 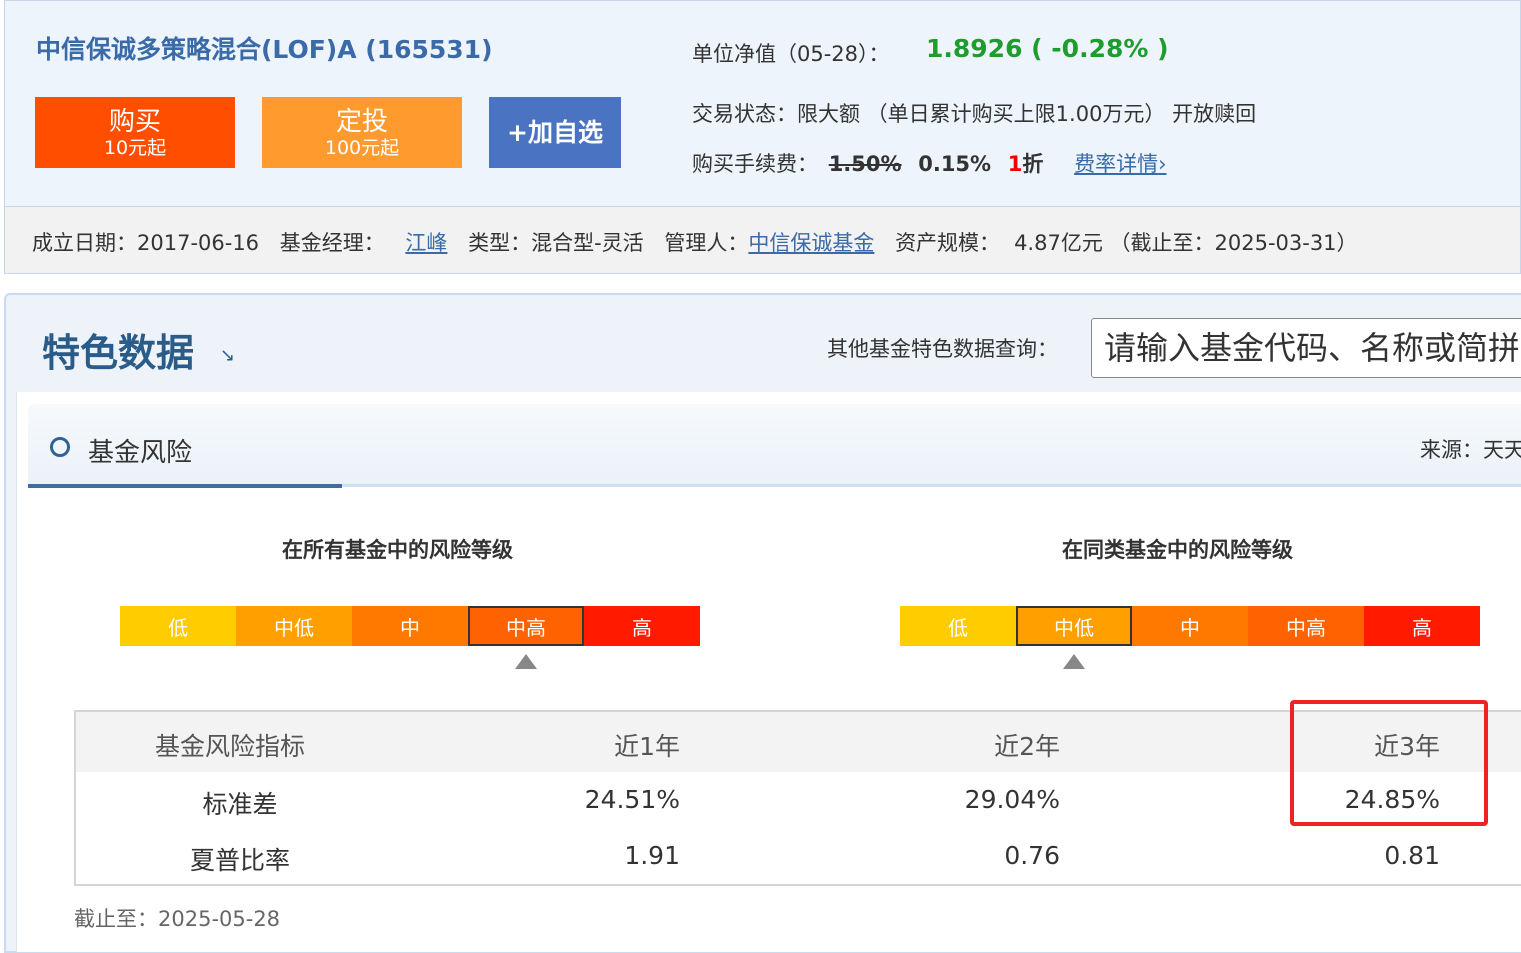 I want to click on established-date: 2017-06-16, so click(x=198, y=243).